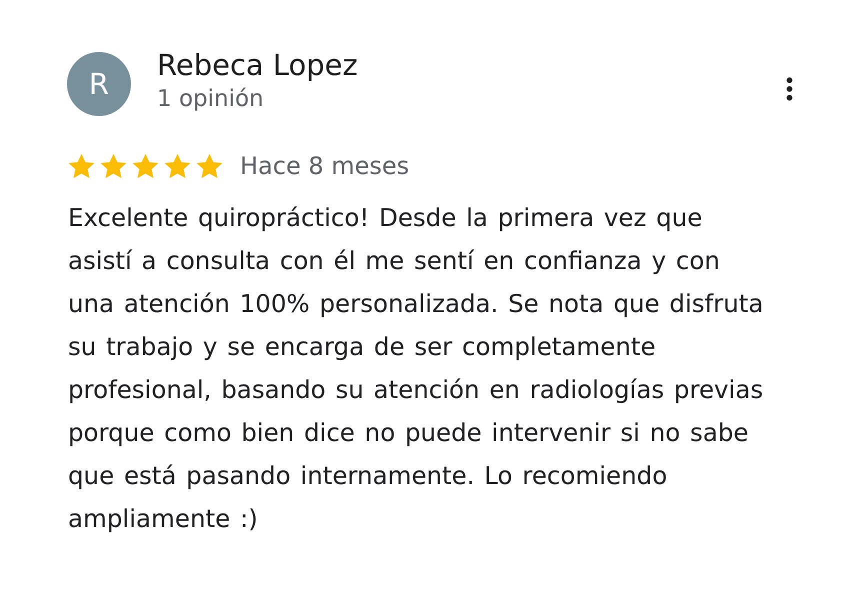 Image resolution: width=850 pixels, height=600 pixels. I want to click on avatar: R, so click(99, 84).